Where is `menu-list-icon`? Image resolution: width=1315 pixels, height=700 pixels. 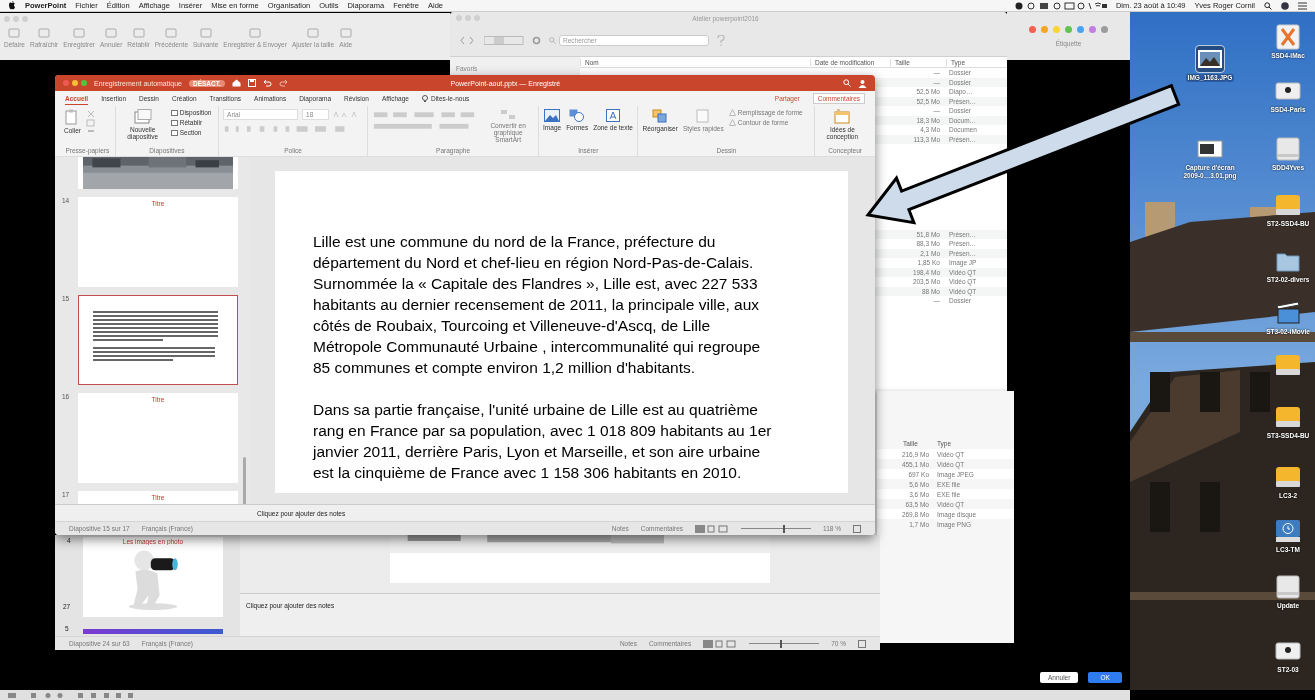 menu-list-icon is located at coordinates (1302, 5).